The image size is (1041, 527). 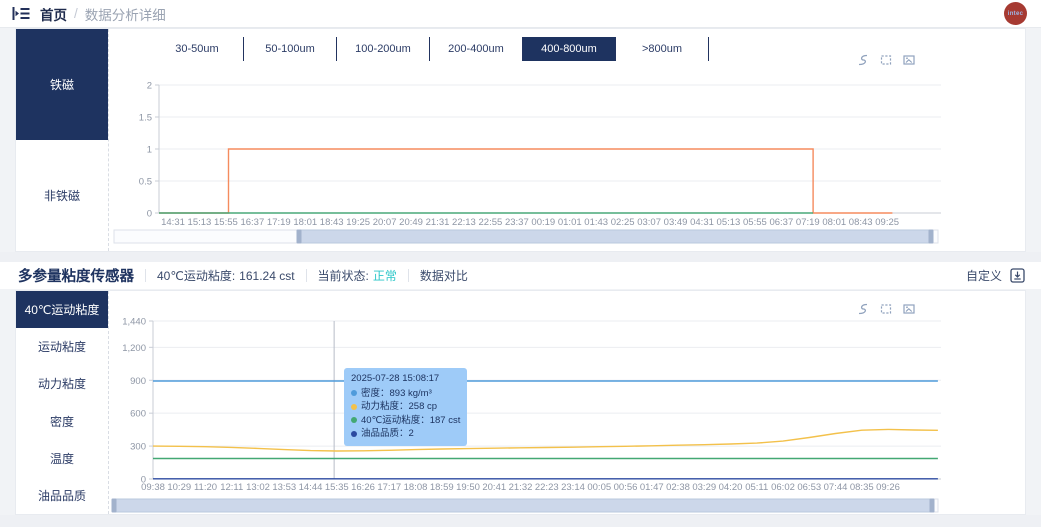 What do you see at coordinates (138, 447) in the screenshot?
I see `svg-text: 300` at bounding box center [138, 447].